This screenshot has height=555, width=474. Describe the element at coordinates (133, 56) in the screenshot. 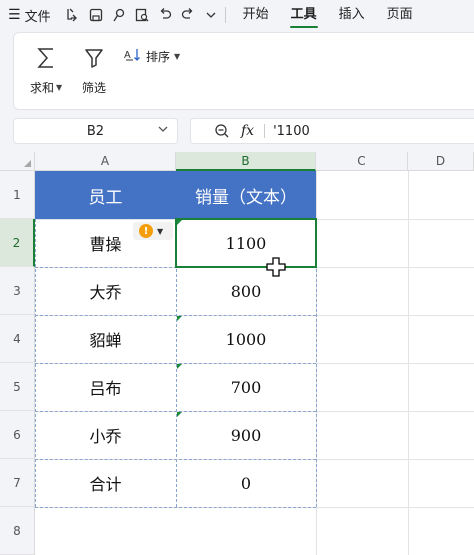

I see `sort-icon: A` at that location.